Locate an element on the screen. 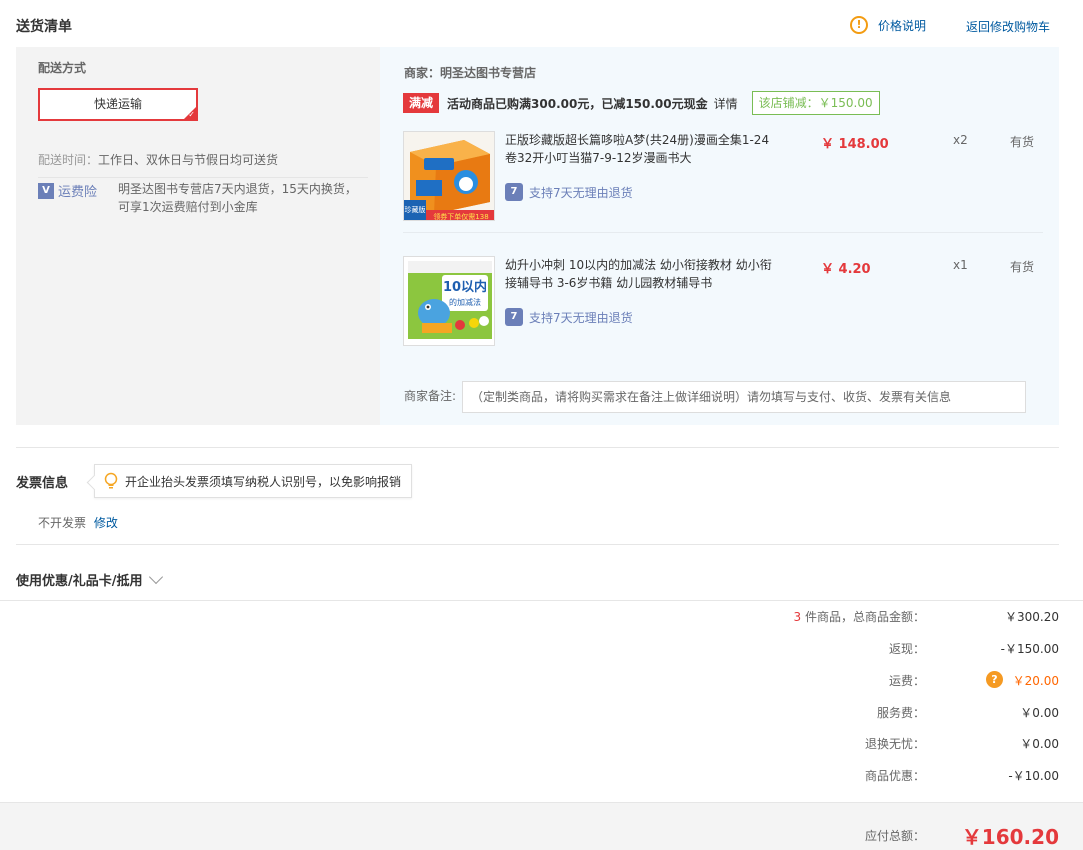  invoice-title: 发票信息 is located at coordinates (42, 483).